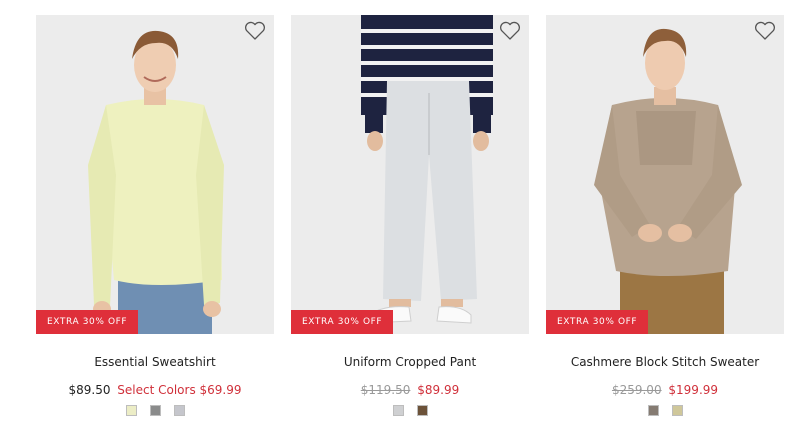  What do you see at coordinates (693, 390) in the screenshot?
I see `price-sale: $199.99` at bounding box center [693, 390].